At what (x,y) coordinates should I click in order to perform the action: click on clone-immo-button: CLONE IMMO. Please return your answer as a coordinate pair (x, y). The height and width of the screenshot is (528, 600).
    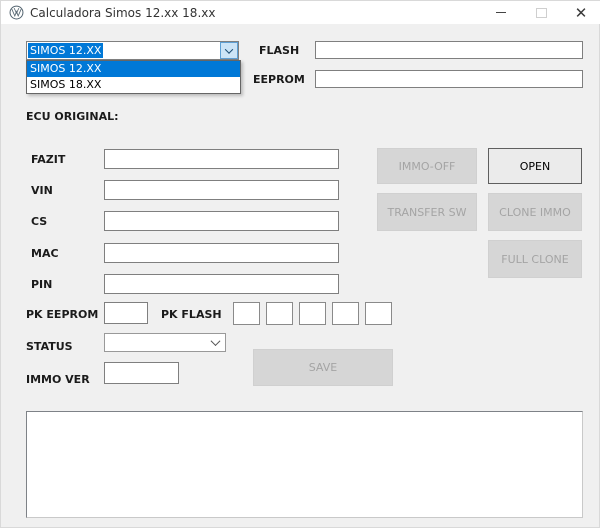
    Looking at the image, I should click on (535, 212).